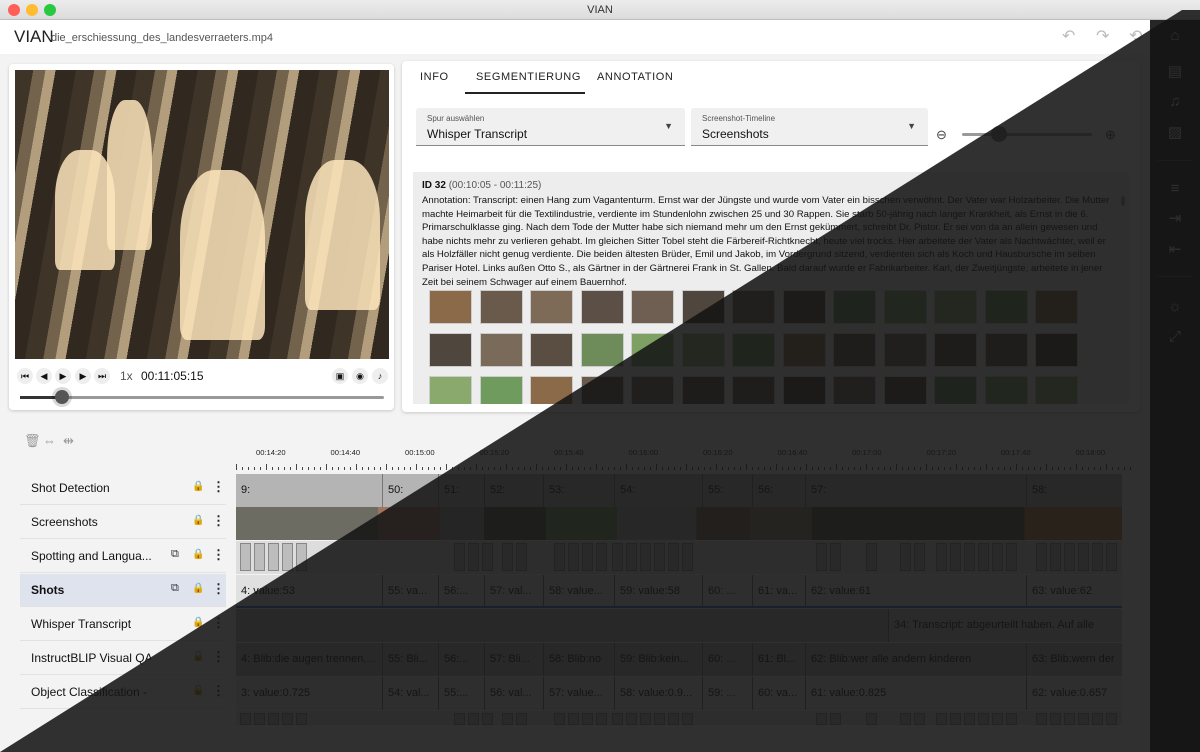 This screenshot has height=752, width=1200. What do you see at coordinates (1110, 135) in the screenshot?
I see `zoom-in-icon: ⊕` at bounding box center [1110, 135].